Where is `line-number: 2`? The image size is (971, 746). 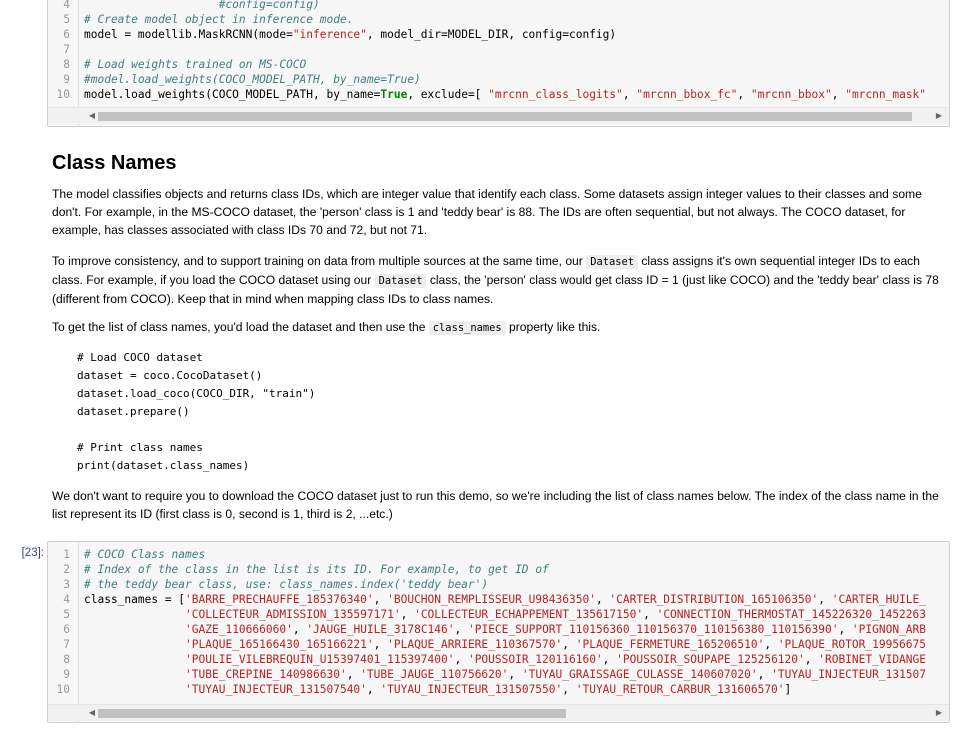 line-number: 2 is located at coordinates (66, 569).